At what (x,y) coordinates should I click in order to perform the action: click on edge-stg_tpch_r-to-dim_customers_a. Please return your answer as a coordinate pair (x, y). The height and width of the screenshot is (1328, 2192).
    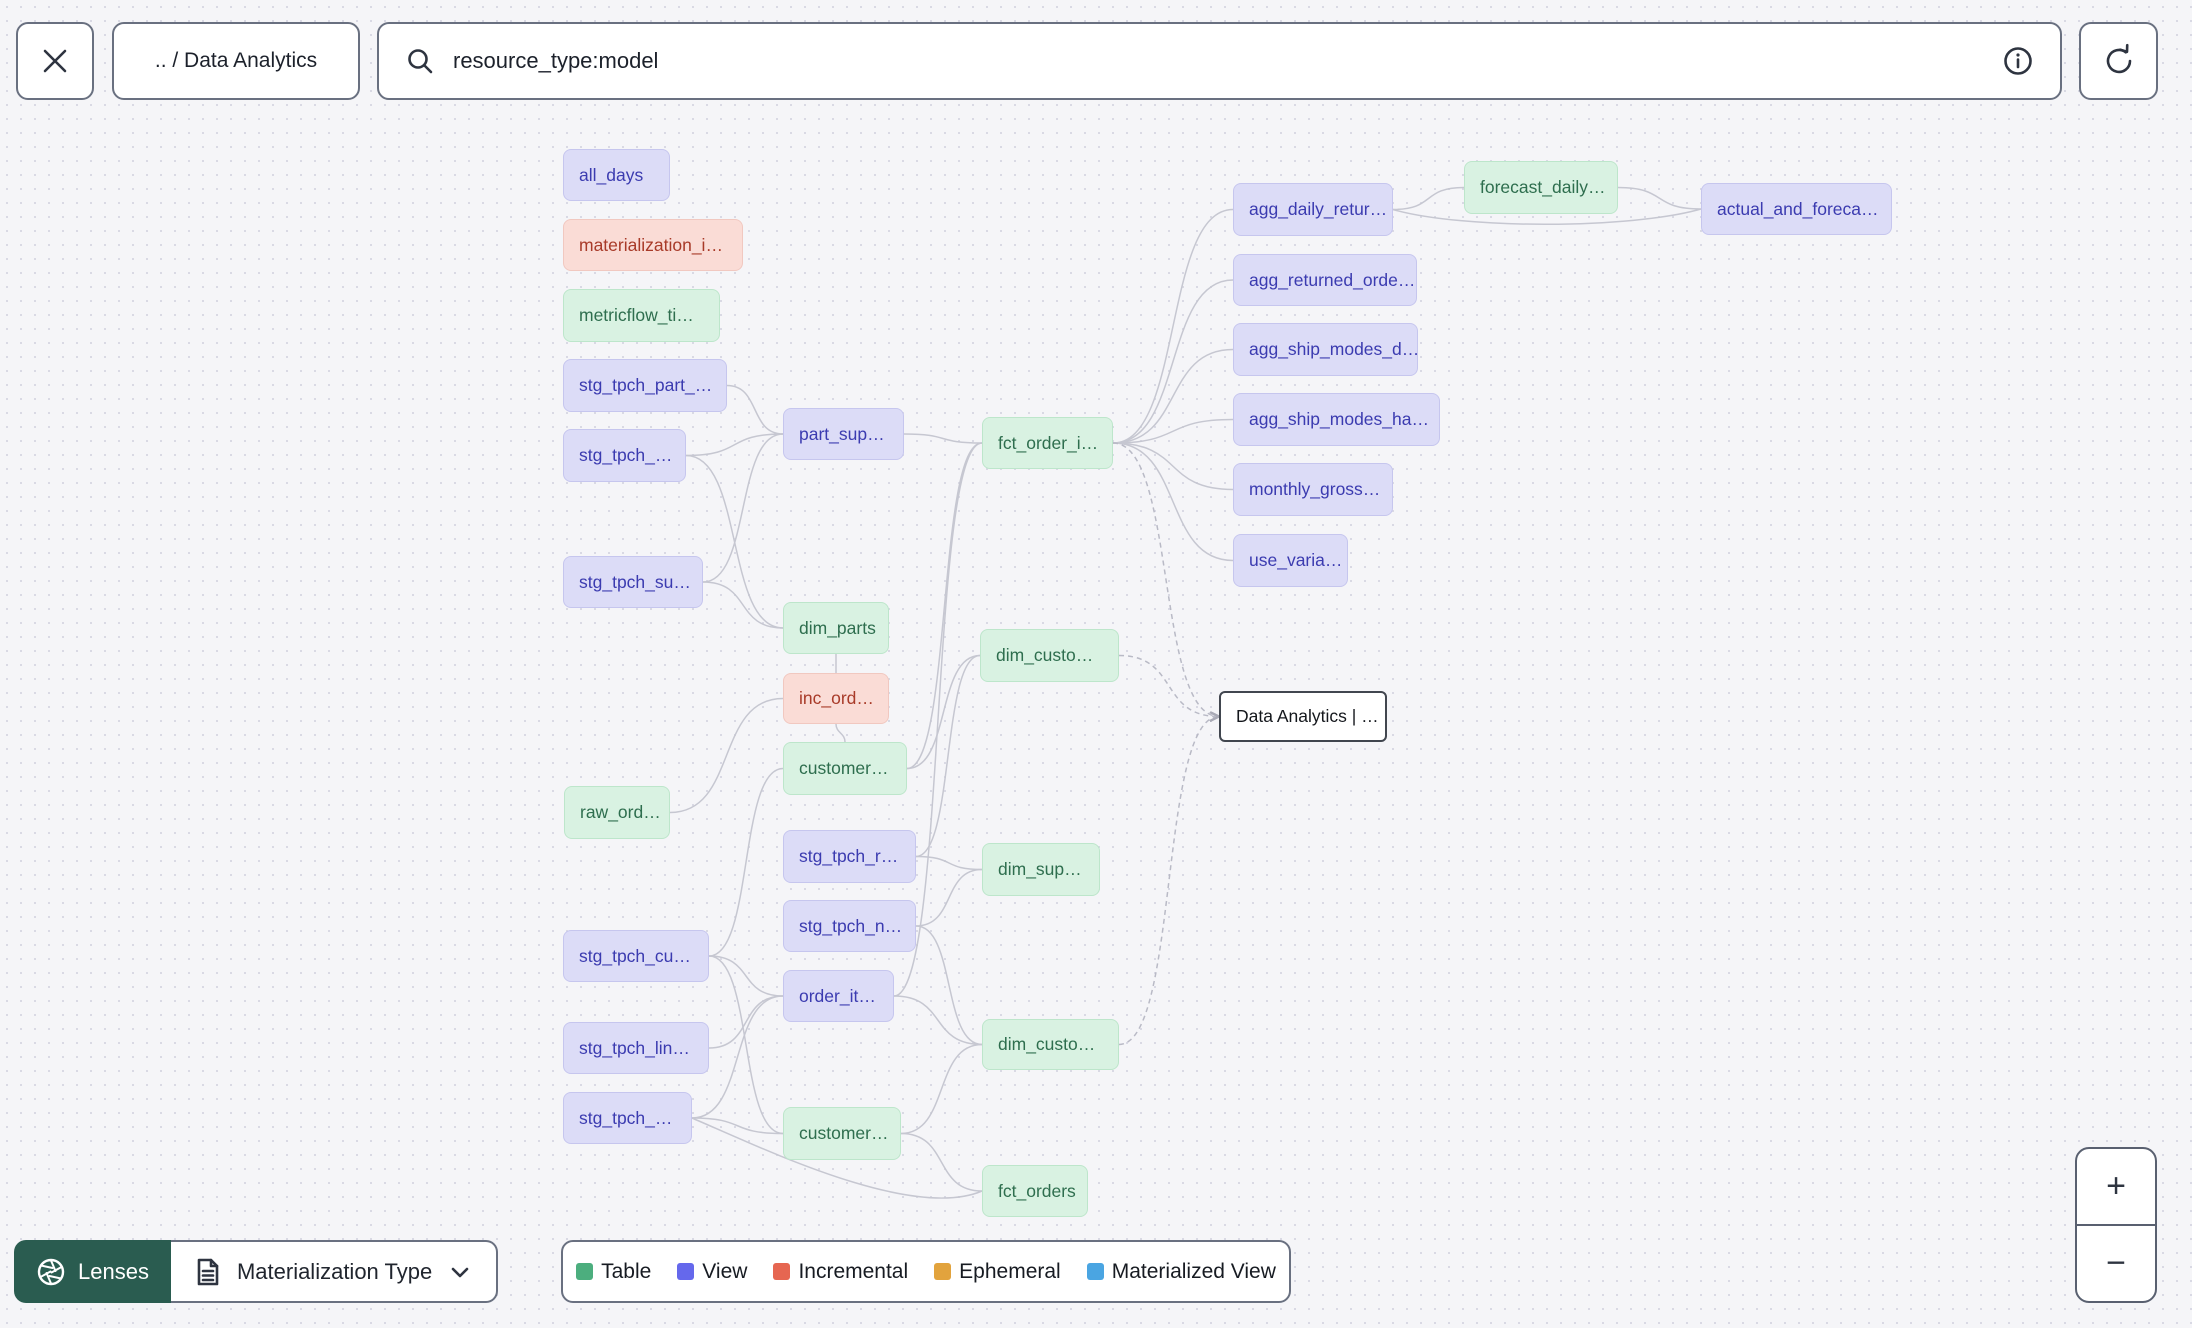
    Looking at the image, I should click on (948, 756).